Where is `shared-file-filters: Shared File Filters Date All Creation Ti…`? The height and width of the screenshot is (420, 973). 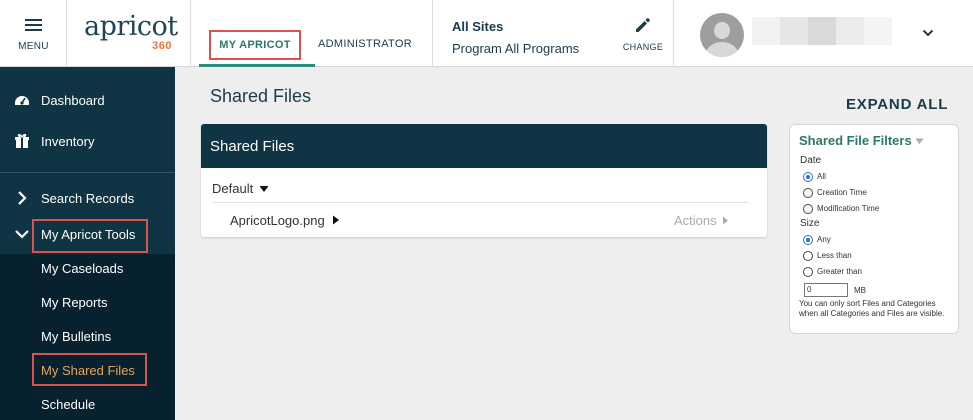
shared-file-filters: Shared File Filters Date All Creation Ti… is located at coordinates (874, 229).